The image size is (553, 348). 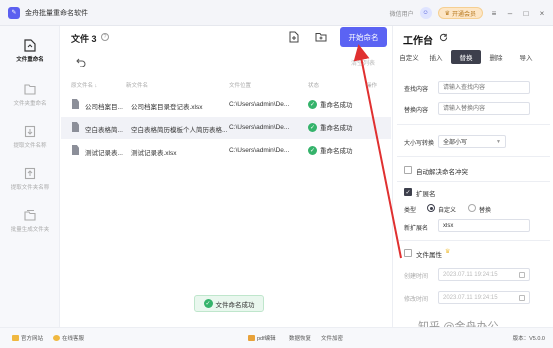 What do you see at coordinates (484, 108) in the screenshot?
I see `replace-input` at bounding box center [484, 108].